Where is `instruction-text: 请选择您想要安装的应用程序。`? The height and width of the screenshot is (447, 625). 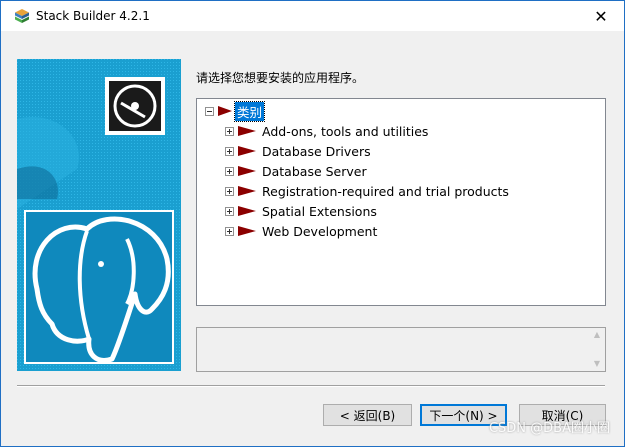
instruction-text: 请选择您想要安装的应用程序。 is located at coordinates (280, 78).